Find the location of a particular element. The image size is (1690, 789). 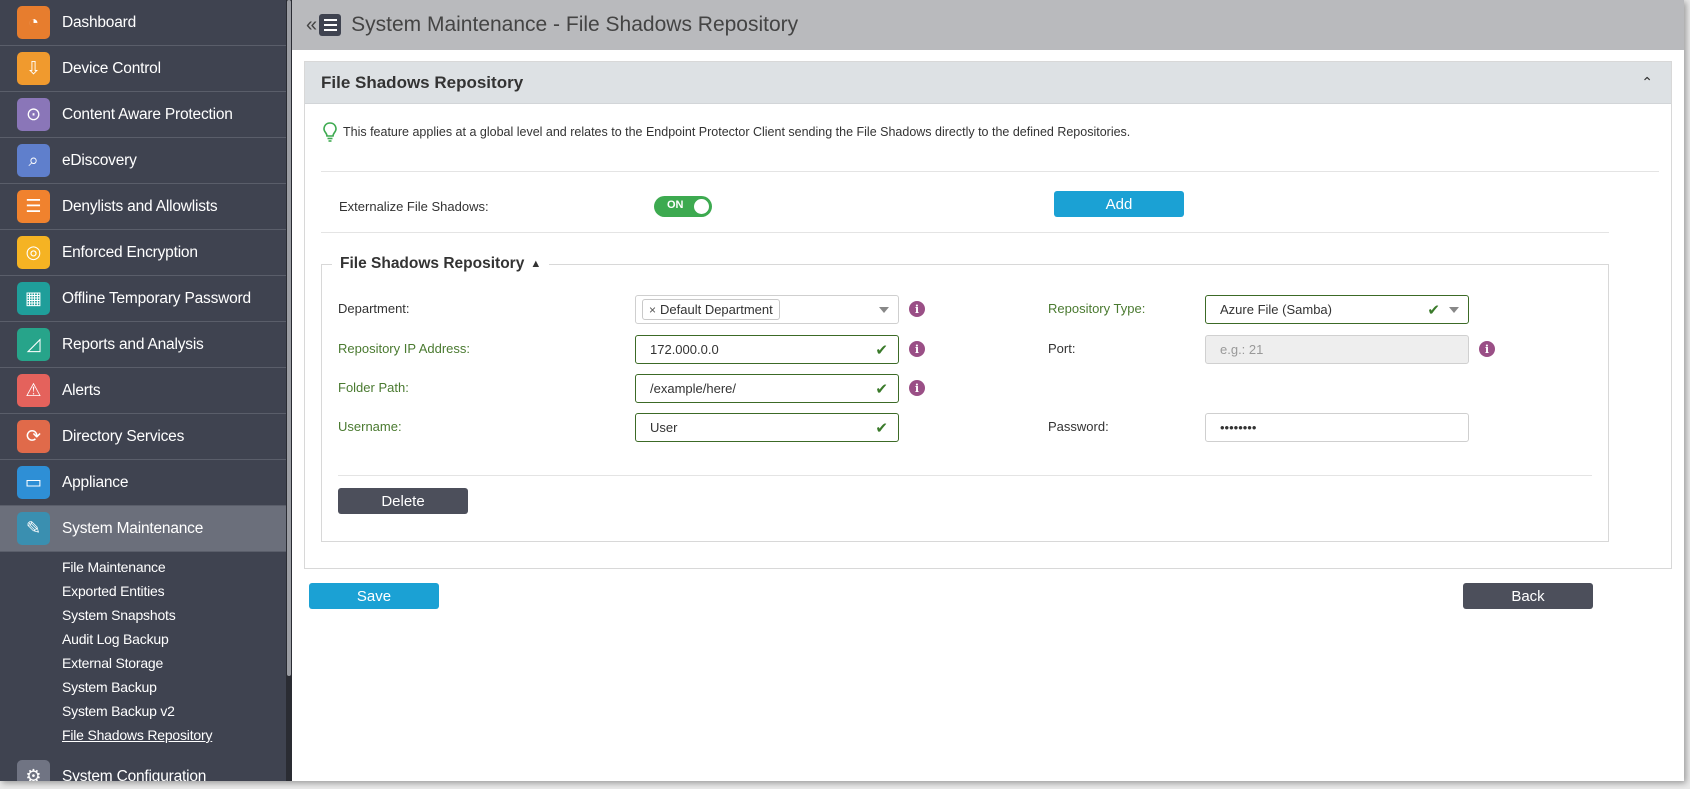

sidebar-item-reports-and-analysis: ◿ Reports and Analysis is located at coordinates (143, 345).